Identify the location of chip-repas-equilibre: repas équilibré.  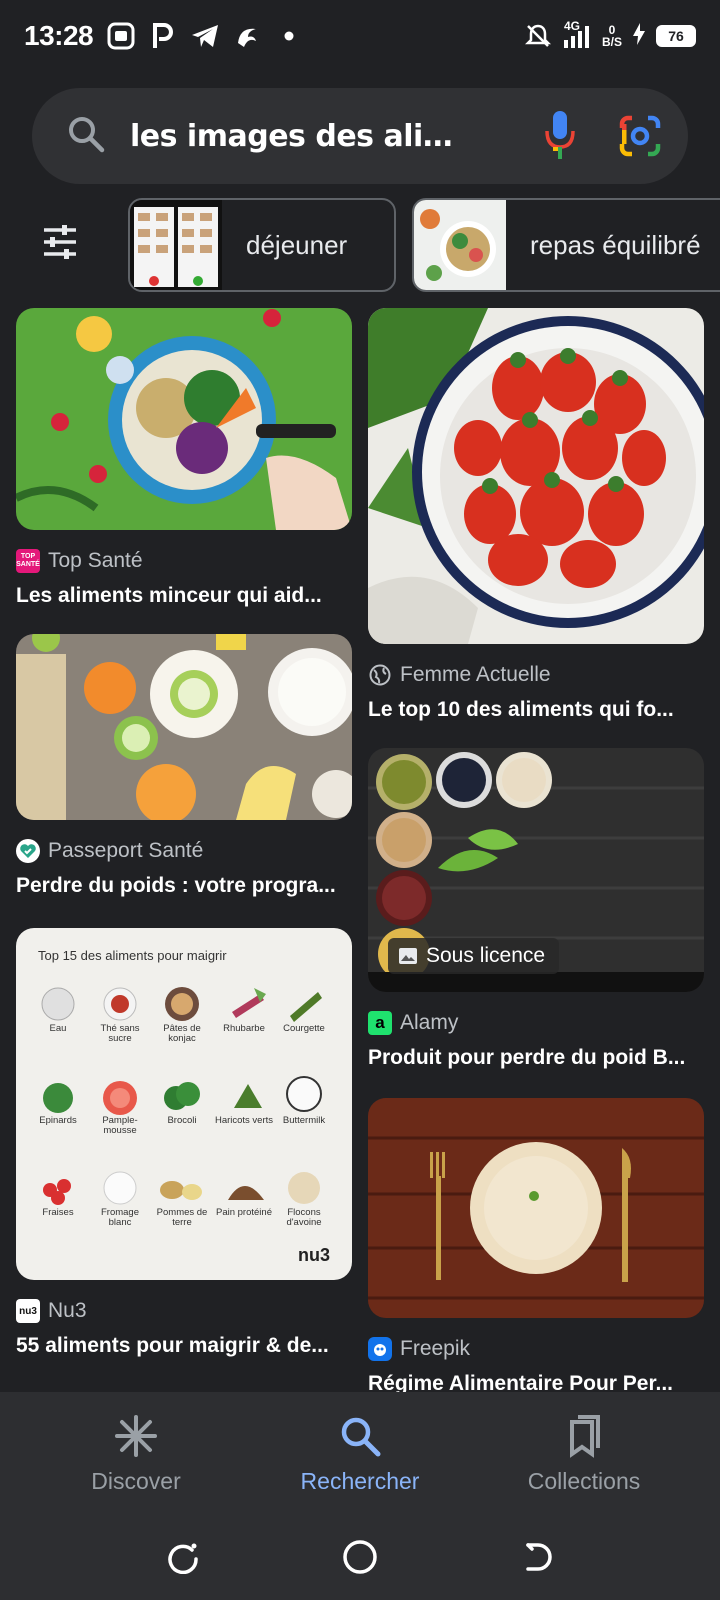
(566, 245).